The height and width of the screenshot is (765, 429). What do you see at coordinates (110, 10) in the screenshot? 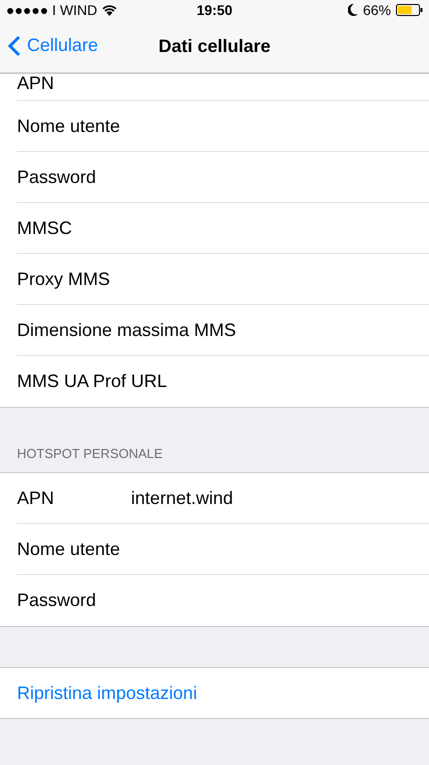
I see `wifi-icon` at bounding box center [110, 10].